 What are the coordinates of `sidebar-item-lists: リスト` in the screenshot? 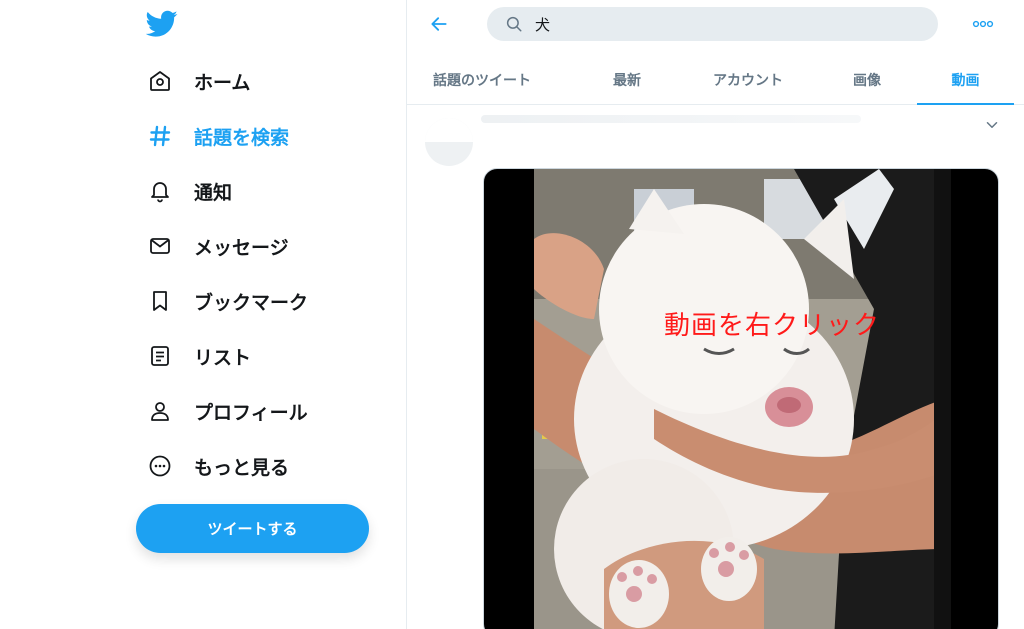 It's located at (198, 356).